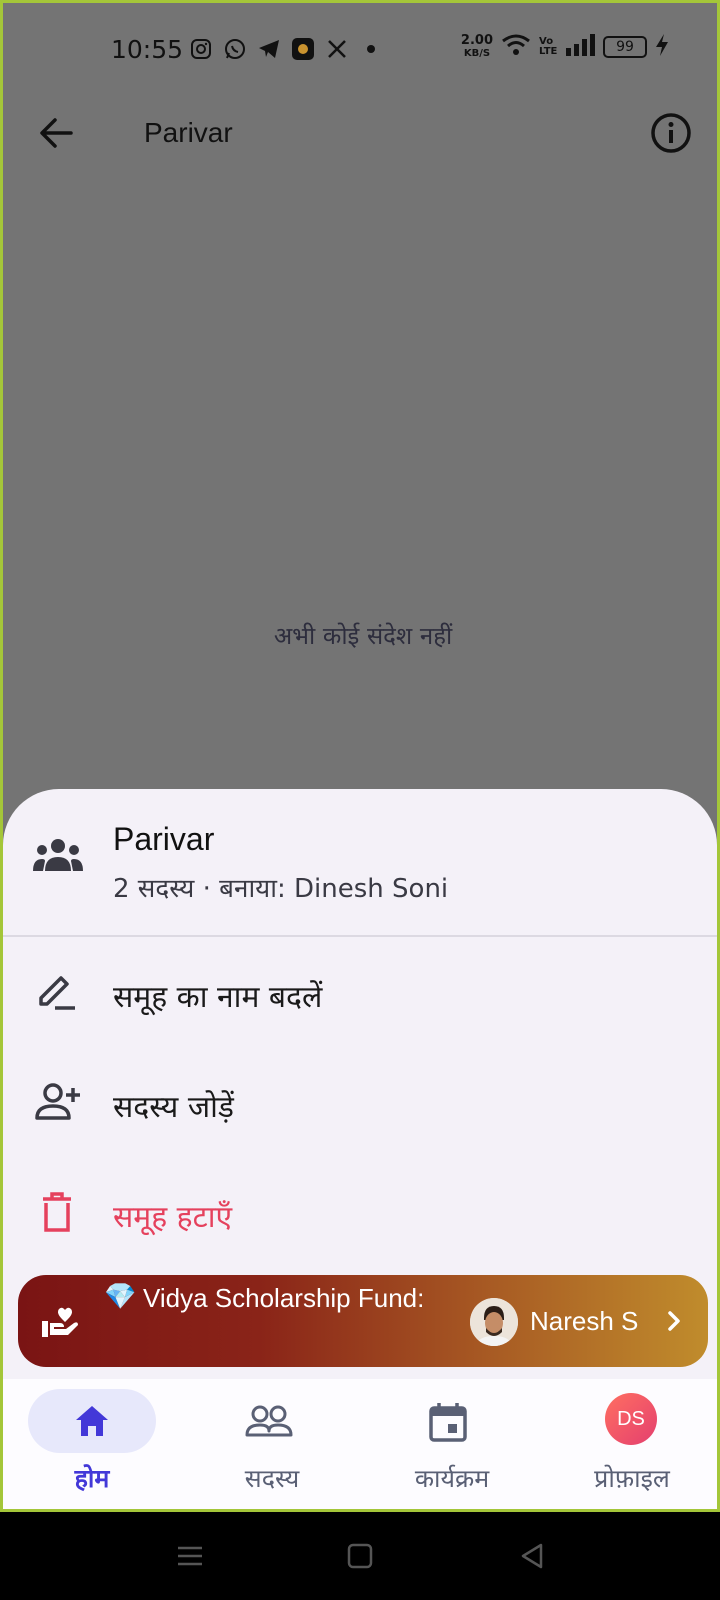 The height and width of the screenshot is (1600, 720). I want to click on status-right-icons: 2.00 KB/S Vo LTE 99, so click(565, 47).